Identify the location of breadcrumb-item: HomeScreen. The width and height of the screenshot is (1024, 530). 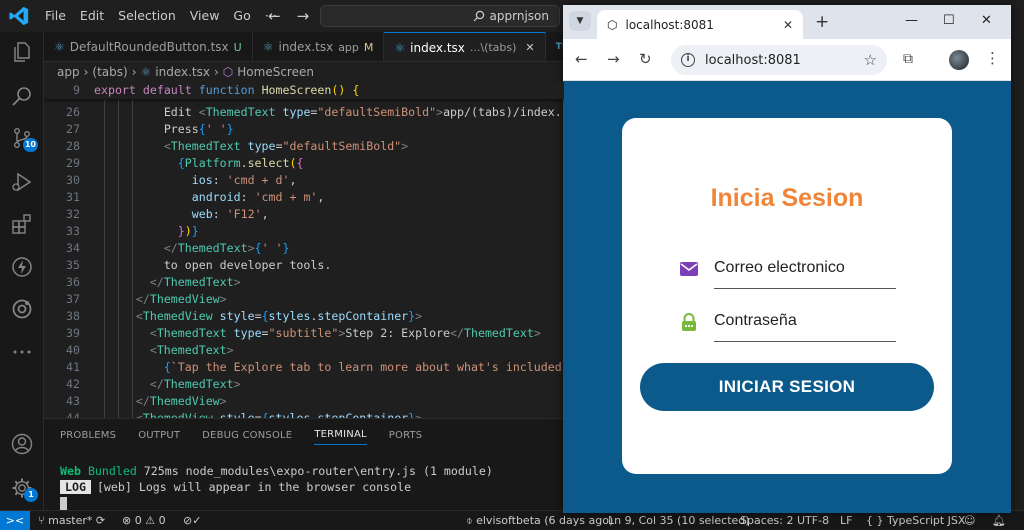
(275, 72).